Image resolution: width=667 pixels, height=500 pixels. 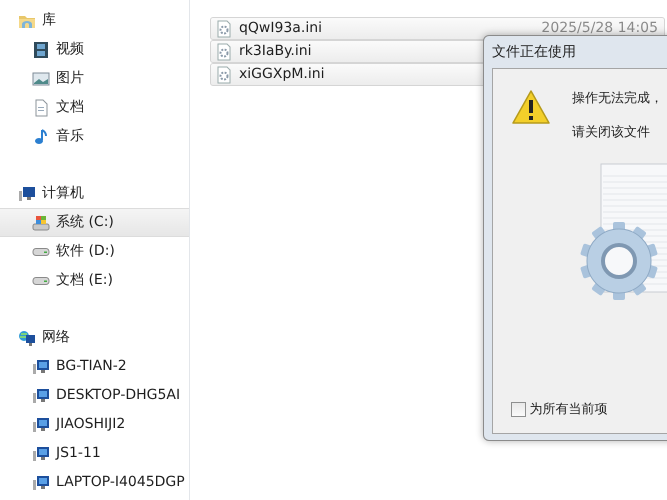 What do you see at coordinates (41, 49) in the screenshot?
I see `film-icon` at bounding box center [41, 49].